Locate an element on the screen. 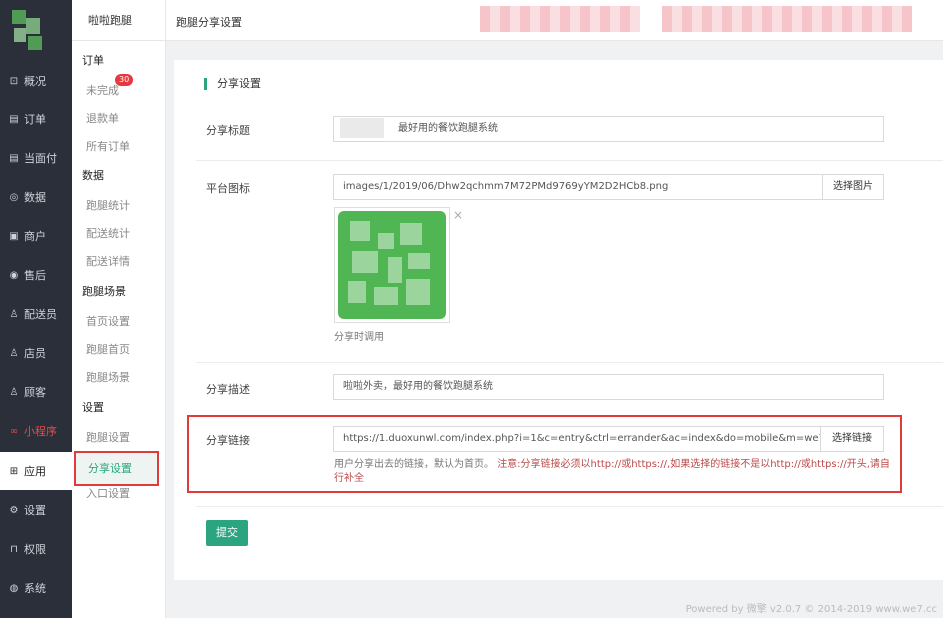 The image size is (943, 618). share-title-input: 最好用的餐饮跑腿系统 is located at coordinates (608, 129).